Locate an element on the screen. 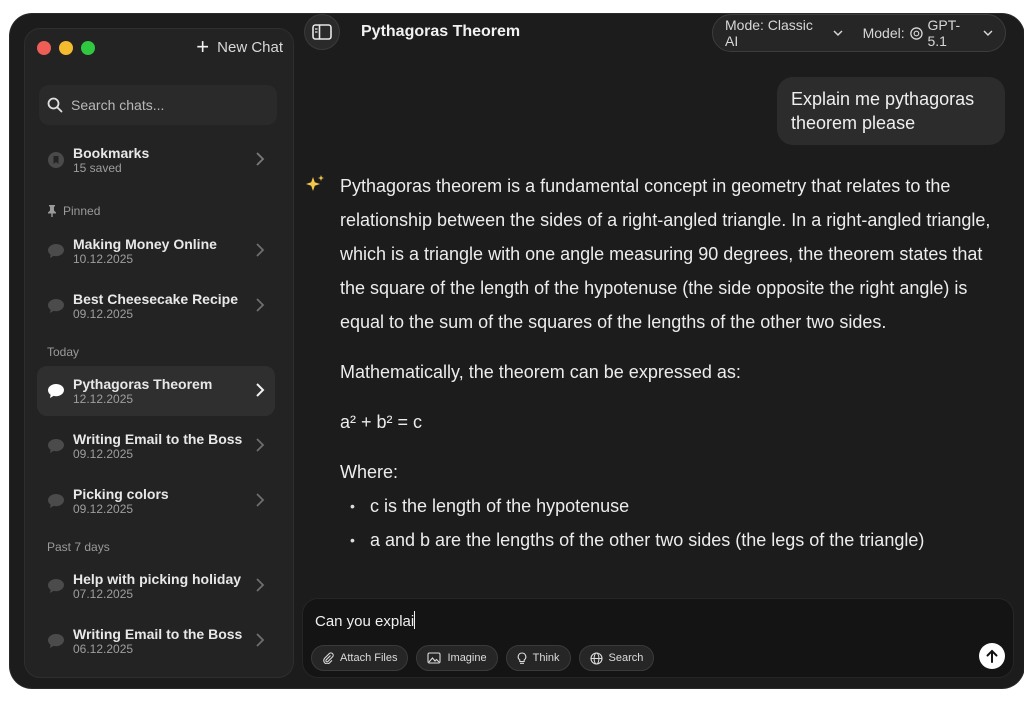 This screenshot has width=1024, height=702. message-input: Can you explai is located at coordinates (365, 620).